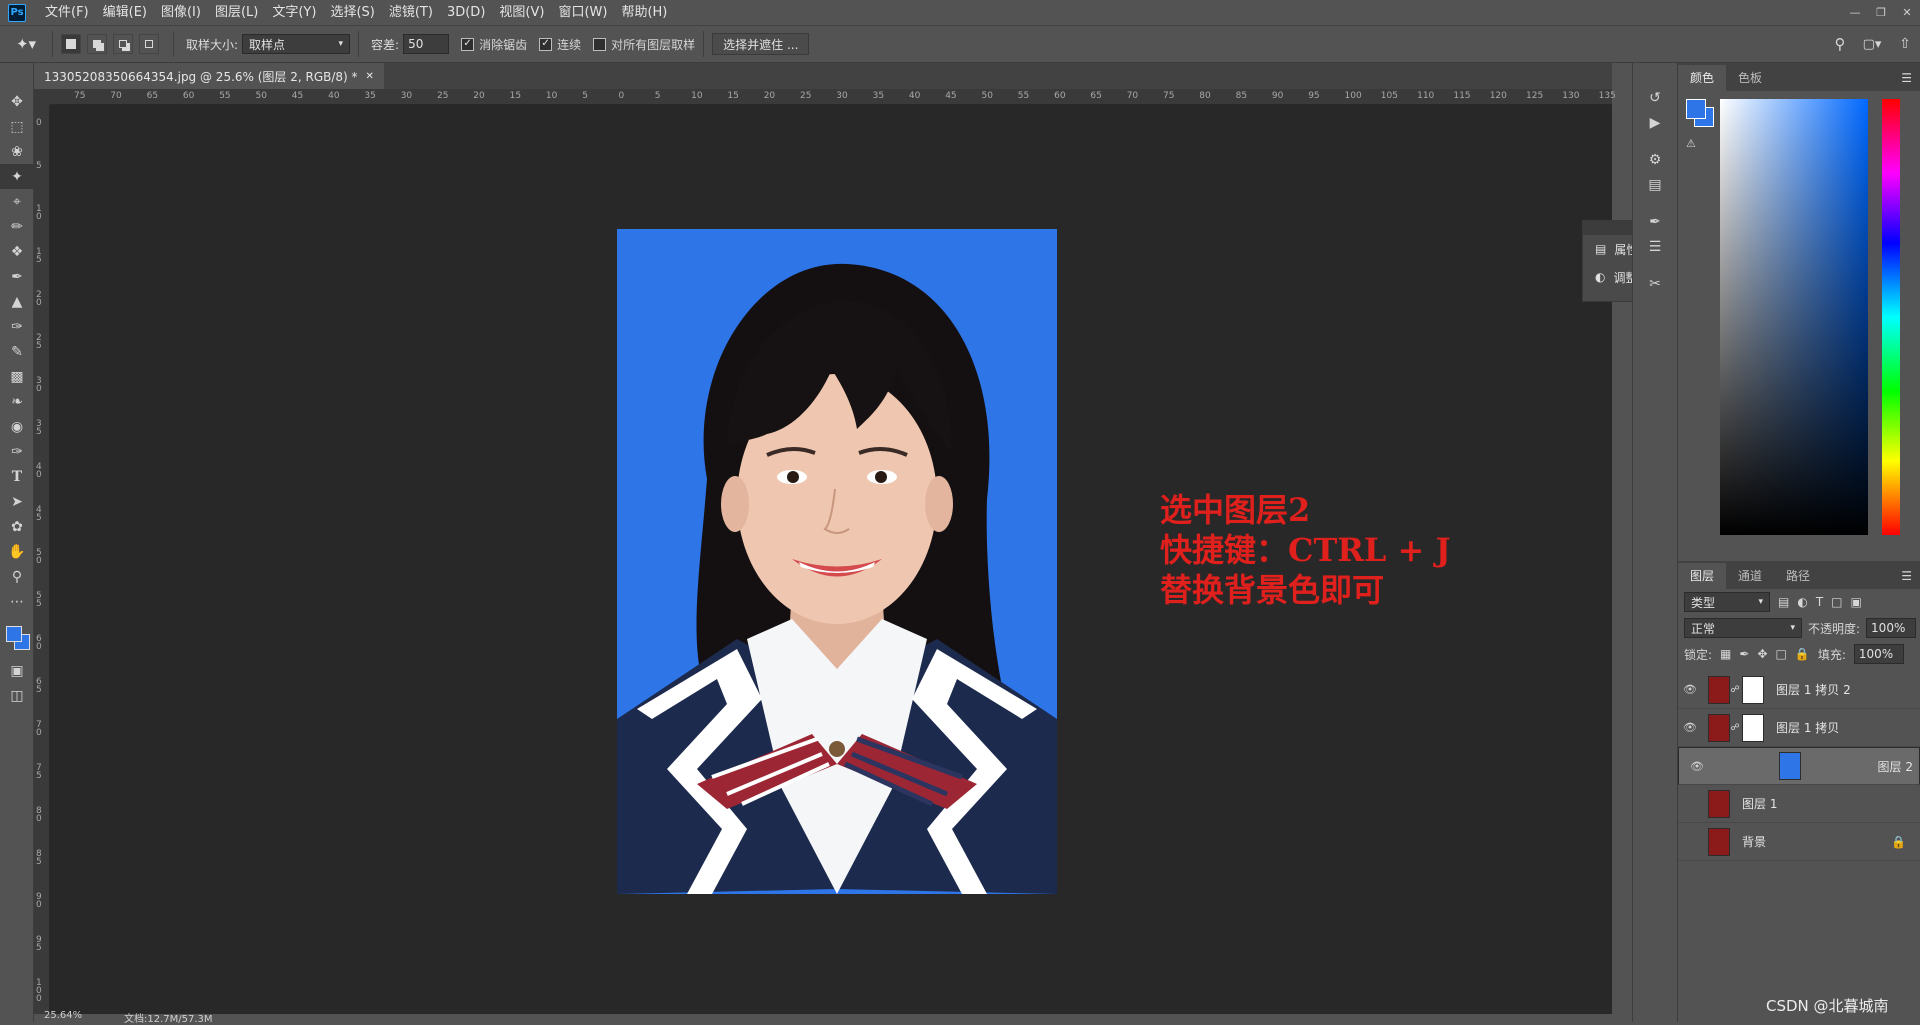  What do you see at coordinates (1750, 78) in the screenshot?
I see `tab-swatches: 色板` at bounding box center [1750, 78].